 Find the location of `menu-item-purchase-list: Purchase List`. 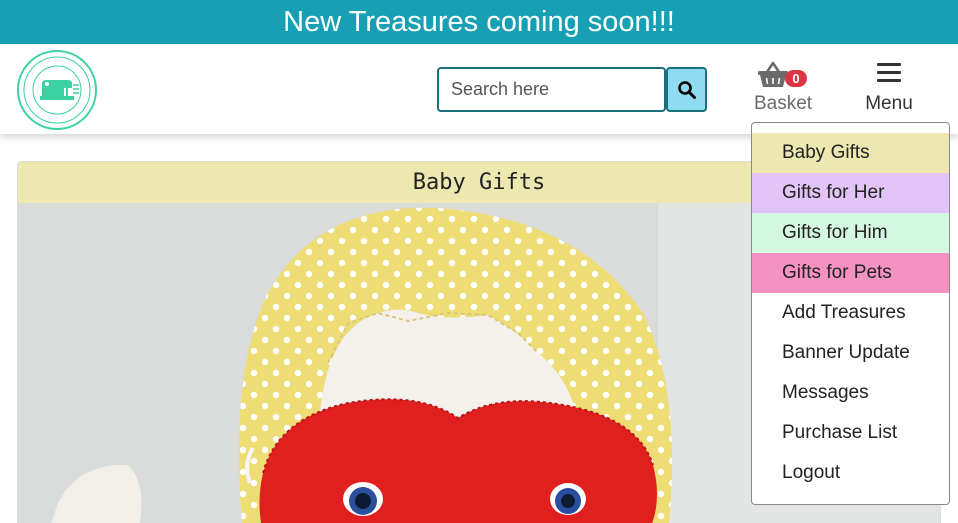

menu-item-purchase-list: Purchase List is located at coordinates (850, 433).